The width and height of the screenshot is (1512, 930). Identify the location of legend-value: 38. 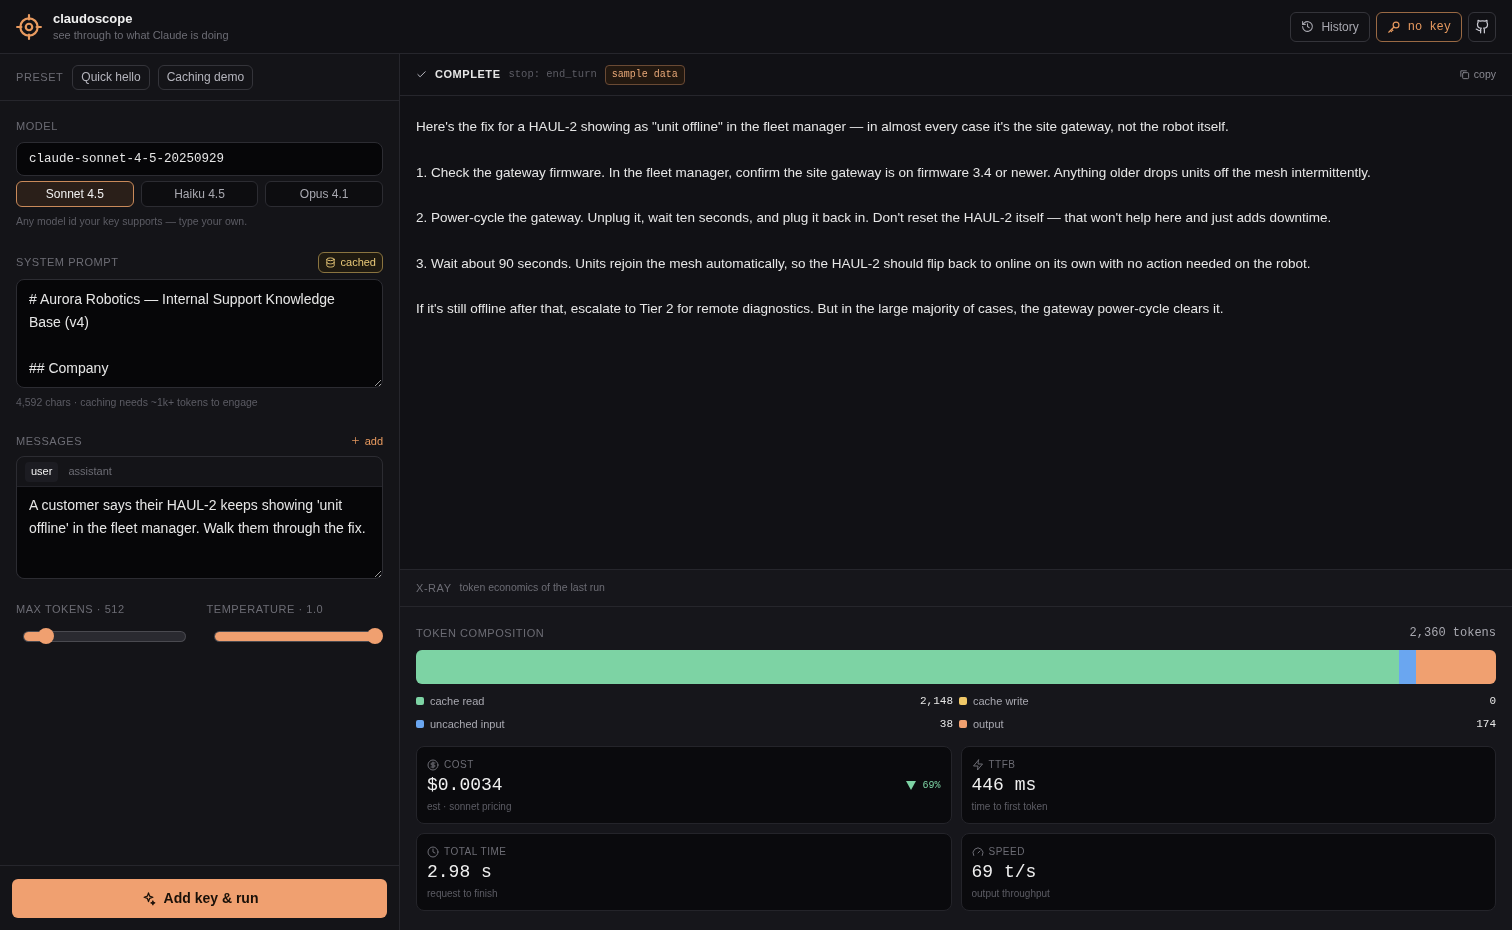
(946, 724).